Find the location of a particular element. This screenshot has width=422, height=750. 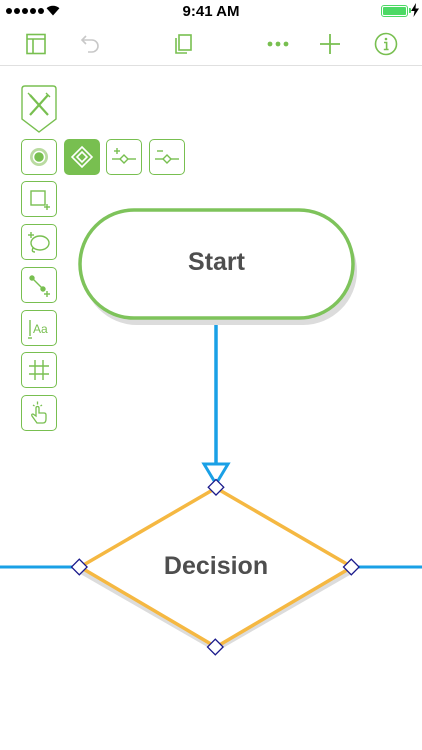

touch-tool-icon is located at coordinates (39, 412).